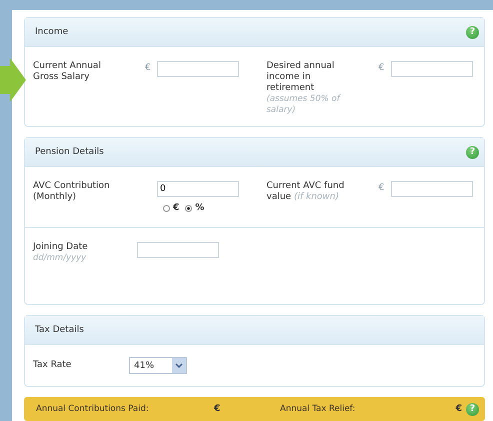 This screenshot has height=421, width=493. Describe the element at coordinates (51, 32) in the screenshot. I see `section-title: Income` at that location.